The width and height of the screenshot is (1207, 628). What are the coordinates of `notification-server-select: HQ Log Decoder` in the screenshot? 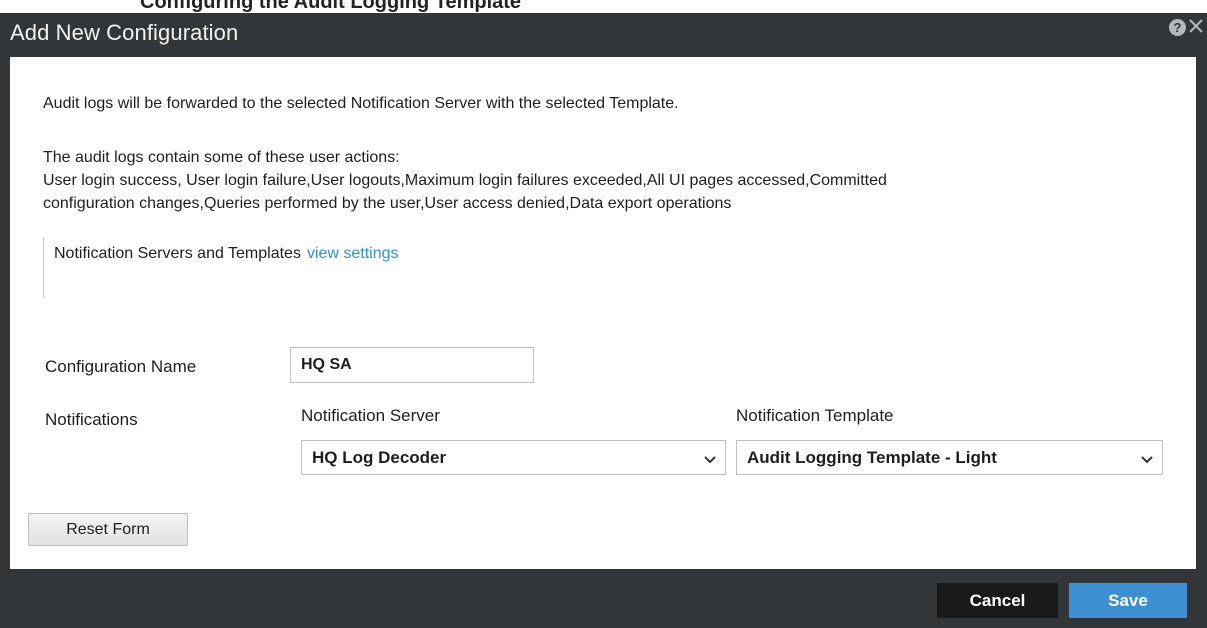 It's located at (513, 457).